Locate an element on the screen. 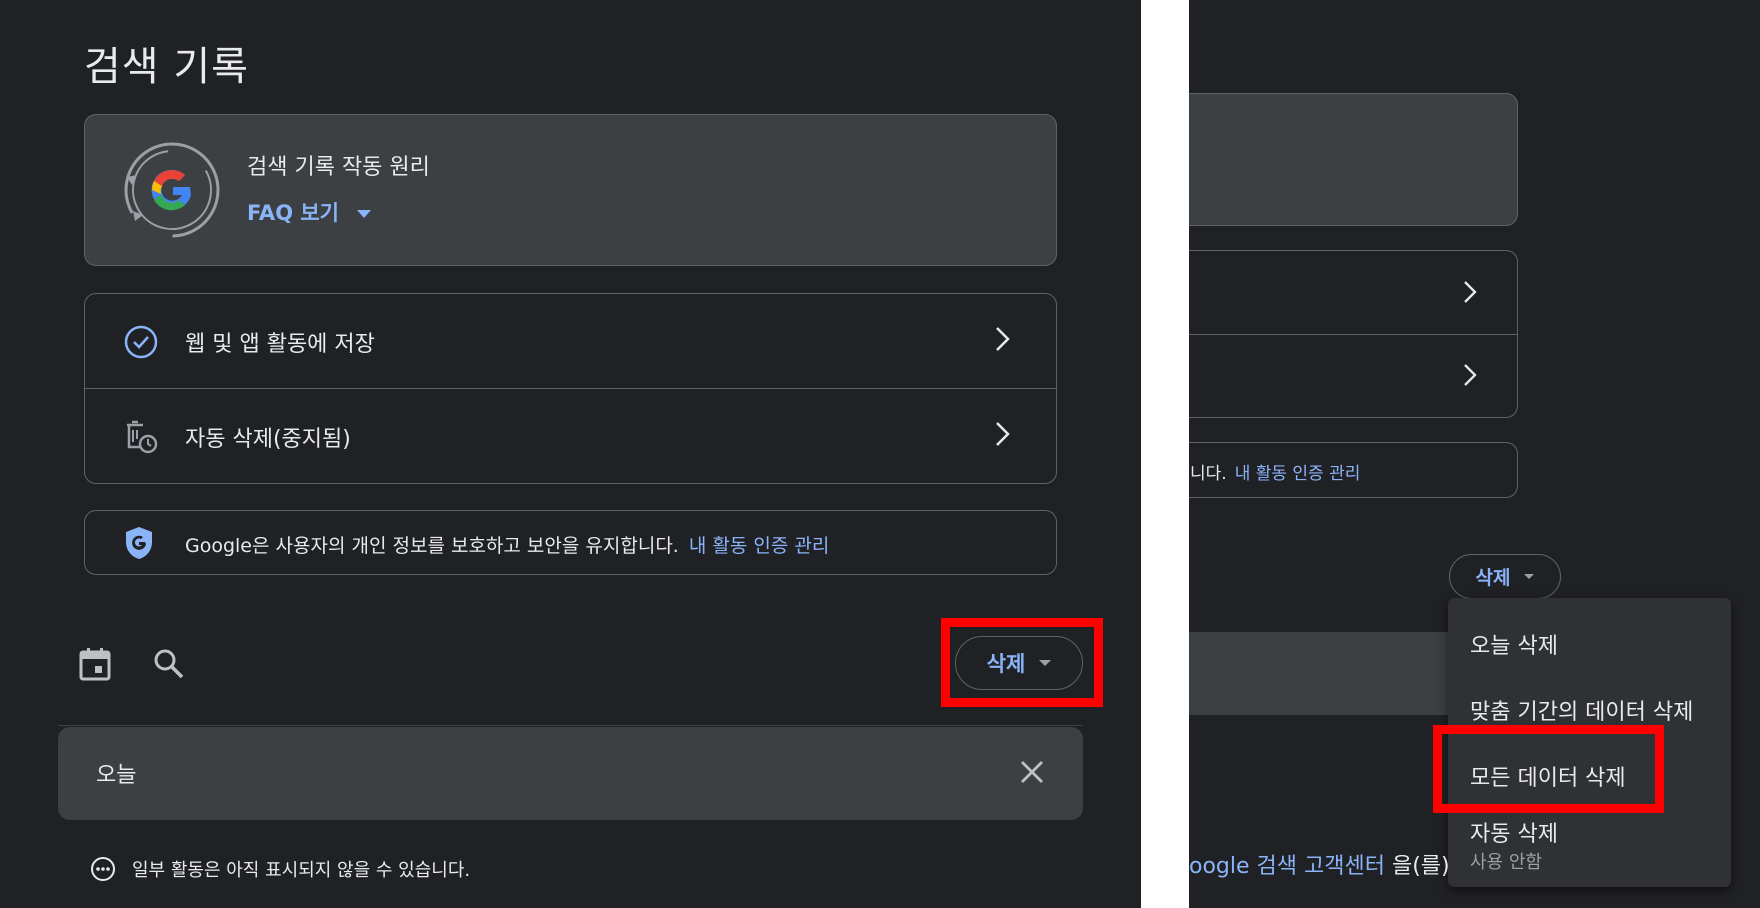  settings-card: 웹 및 앱 활동에 저장 자동 삭제(중지됨) is located at coordinates (570, 388).